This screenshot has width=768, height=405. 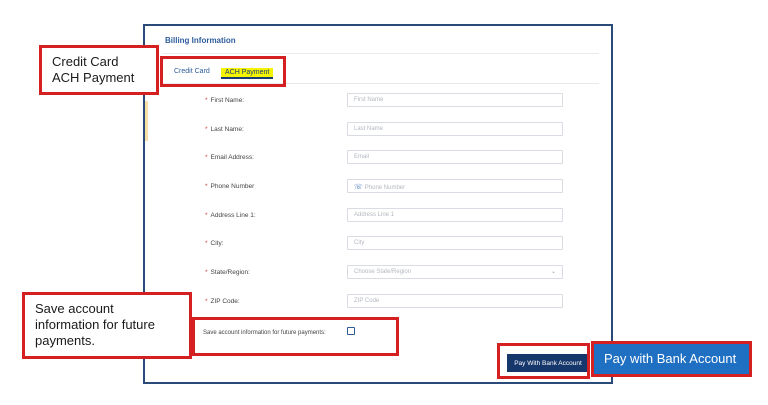 What do you see at coordinates (230, 215) in the screenshot?
I see `label-address: * Address Line 1:` at bounding box center [230, 215].